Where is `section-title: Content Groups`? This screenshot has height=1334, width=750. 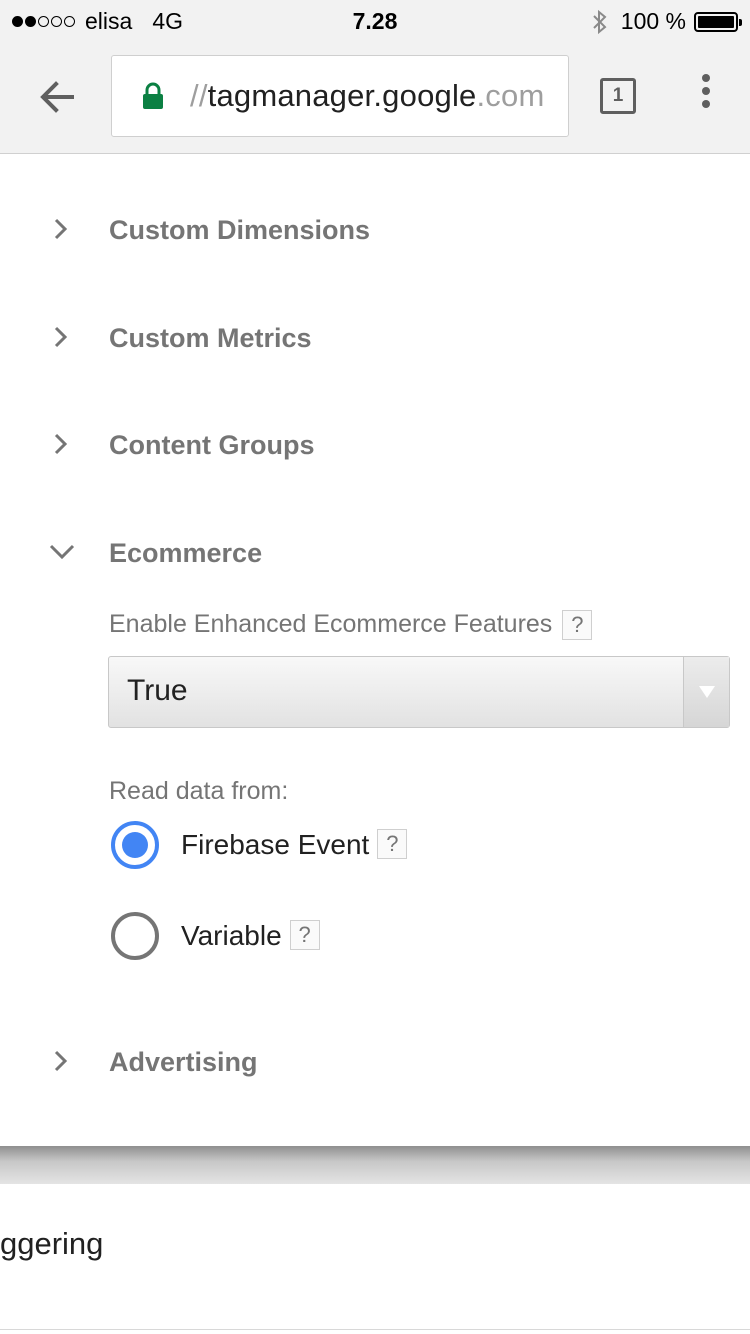
section-title: Content Groups is located at coordinates (212, 445).